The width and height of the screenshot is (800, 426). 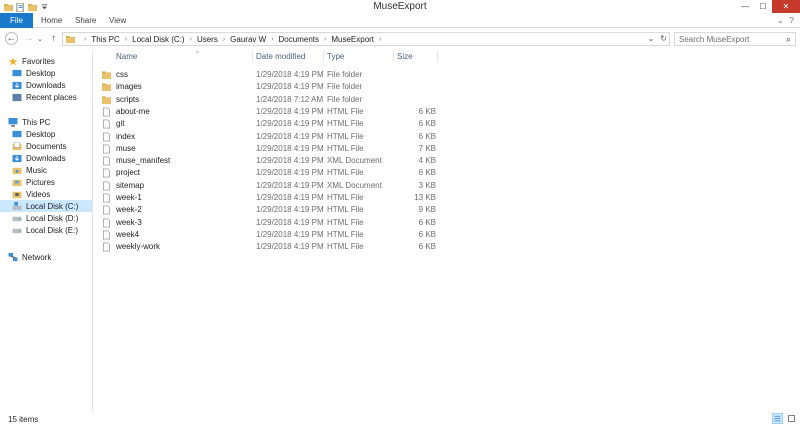 I want to click on computer-icon, so click(x=13, y=122).